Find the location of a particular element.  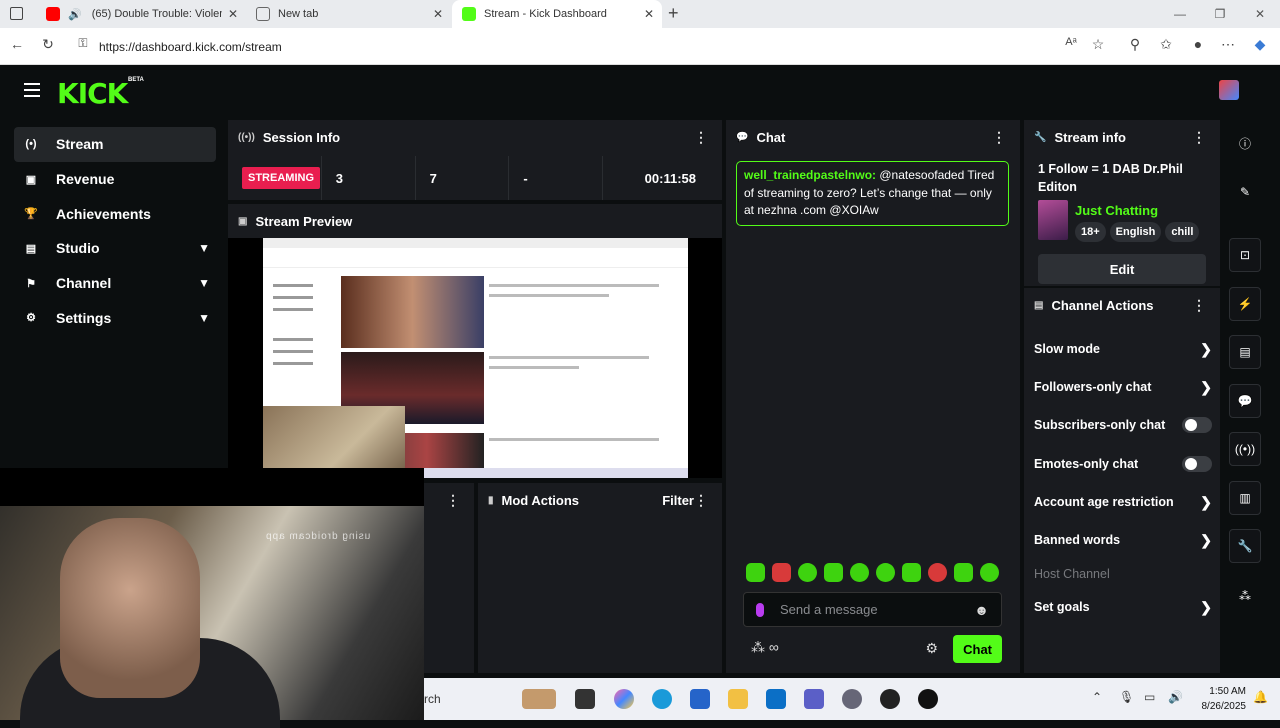

outlook-icon is located at coordinates (776, 699).